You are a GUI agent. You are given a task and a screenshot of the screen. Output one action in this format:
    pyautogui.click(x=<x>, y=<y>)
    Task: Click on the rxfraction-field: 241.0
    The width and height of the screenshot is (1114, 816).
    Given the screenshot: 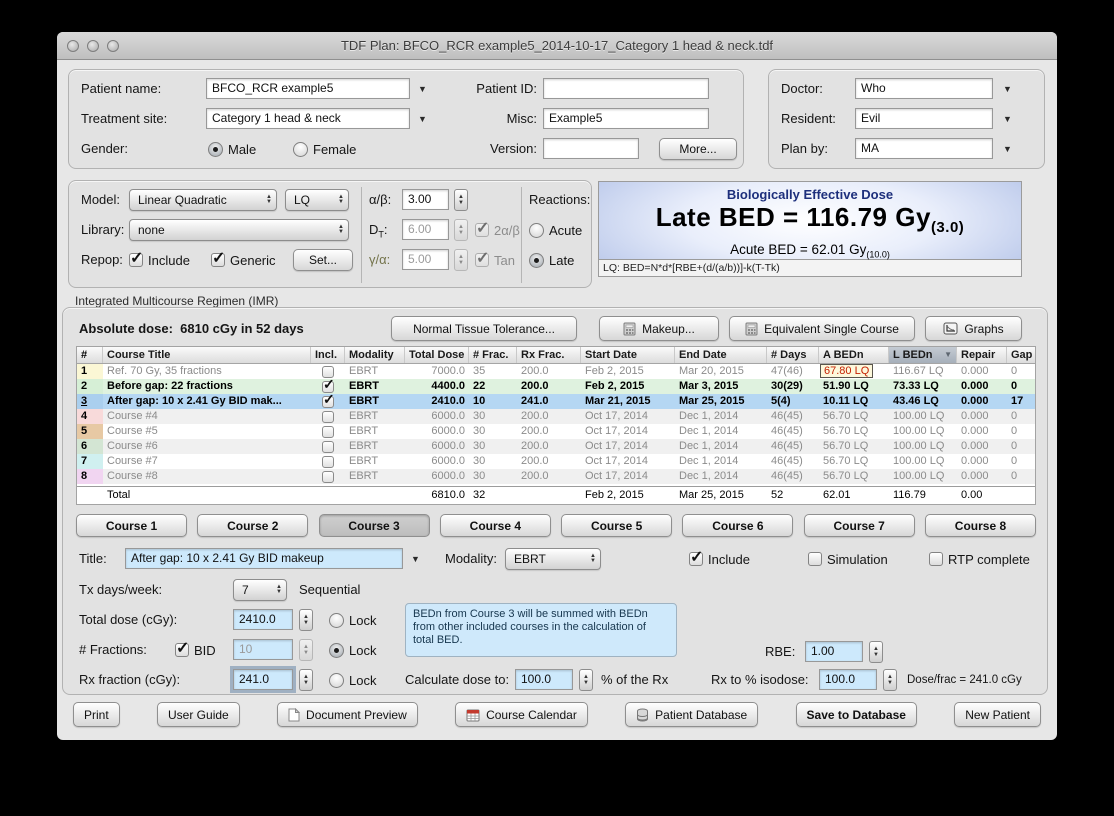 What is the action you would take?
    pyautogui.click(x=263, y=679)
    